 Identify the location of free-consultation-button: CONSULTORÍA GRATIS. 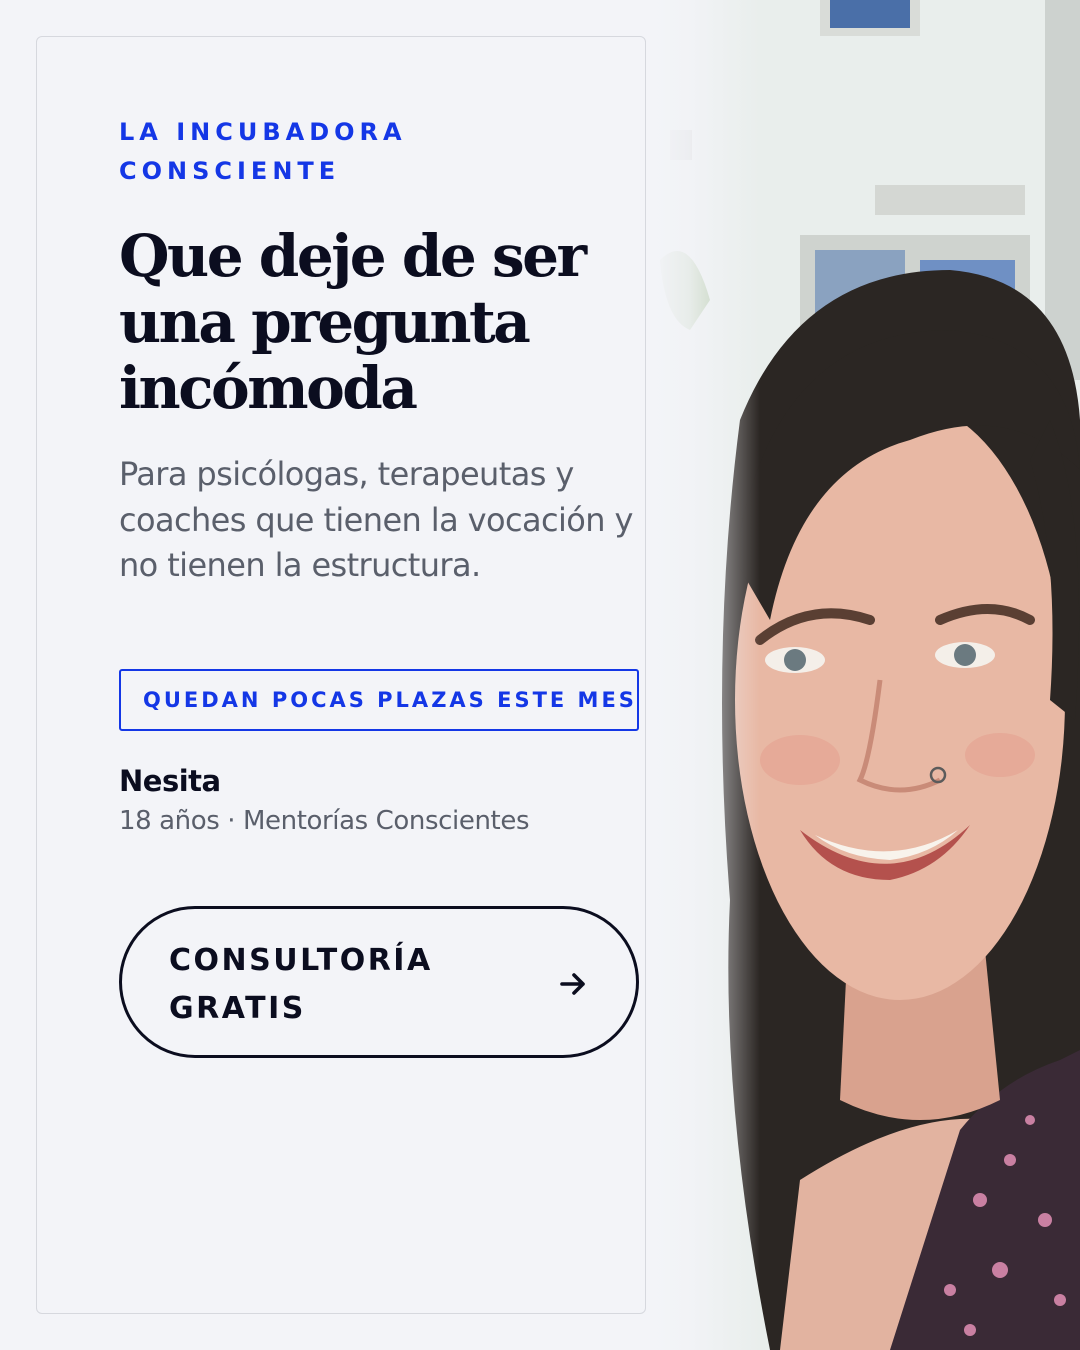
(379, 982).